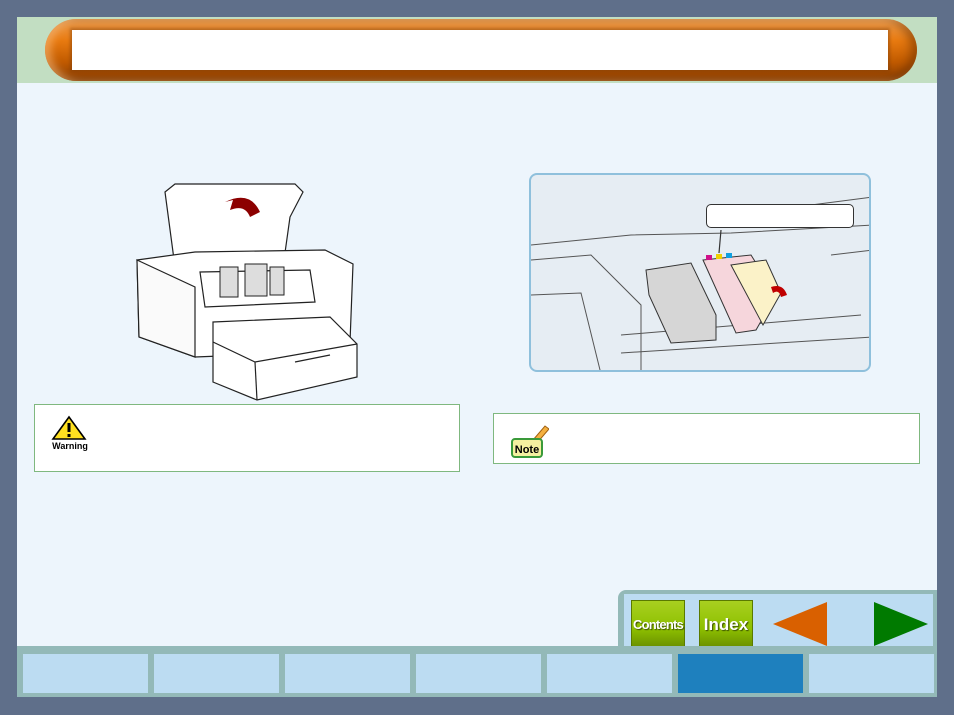 The width and height of the screenshot is (954, 715). Describe the element at coordinates (700, 272) in the screenshot. I see `cartridge-holder-illustration` at that location.